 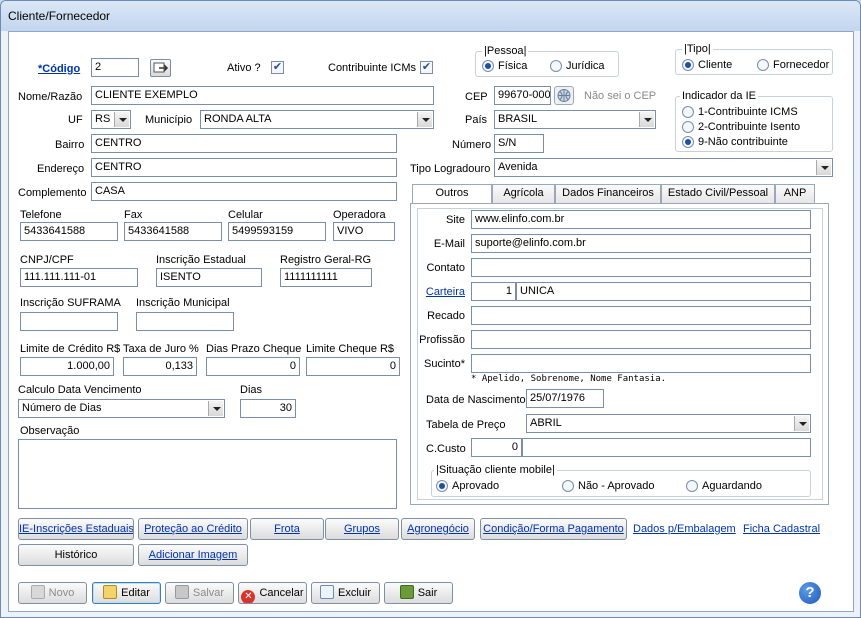 What do you see at coordinates (76, 555) in the screenshot?
I see `historico-button: Histórico` at bounding box center [76, 555].